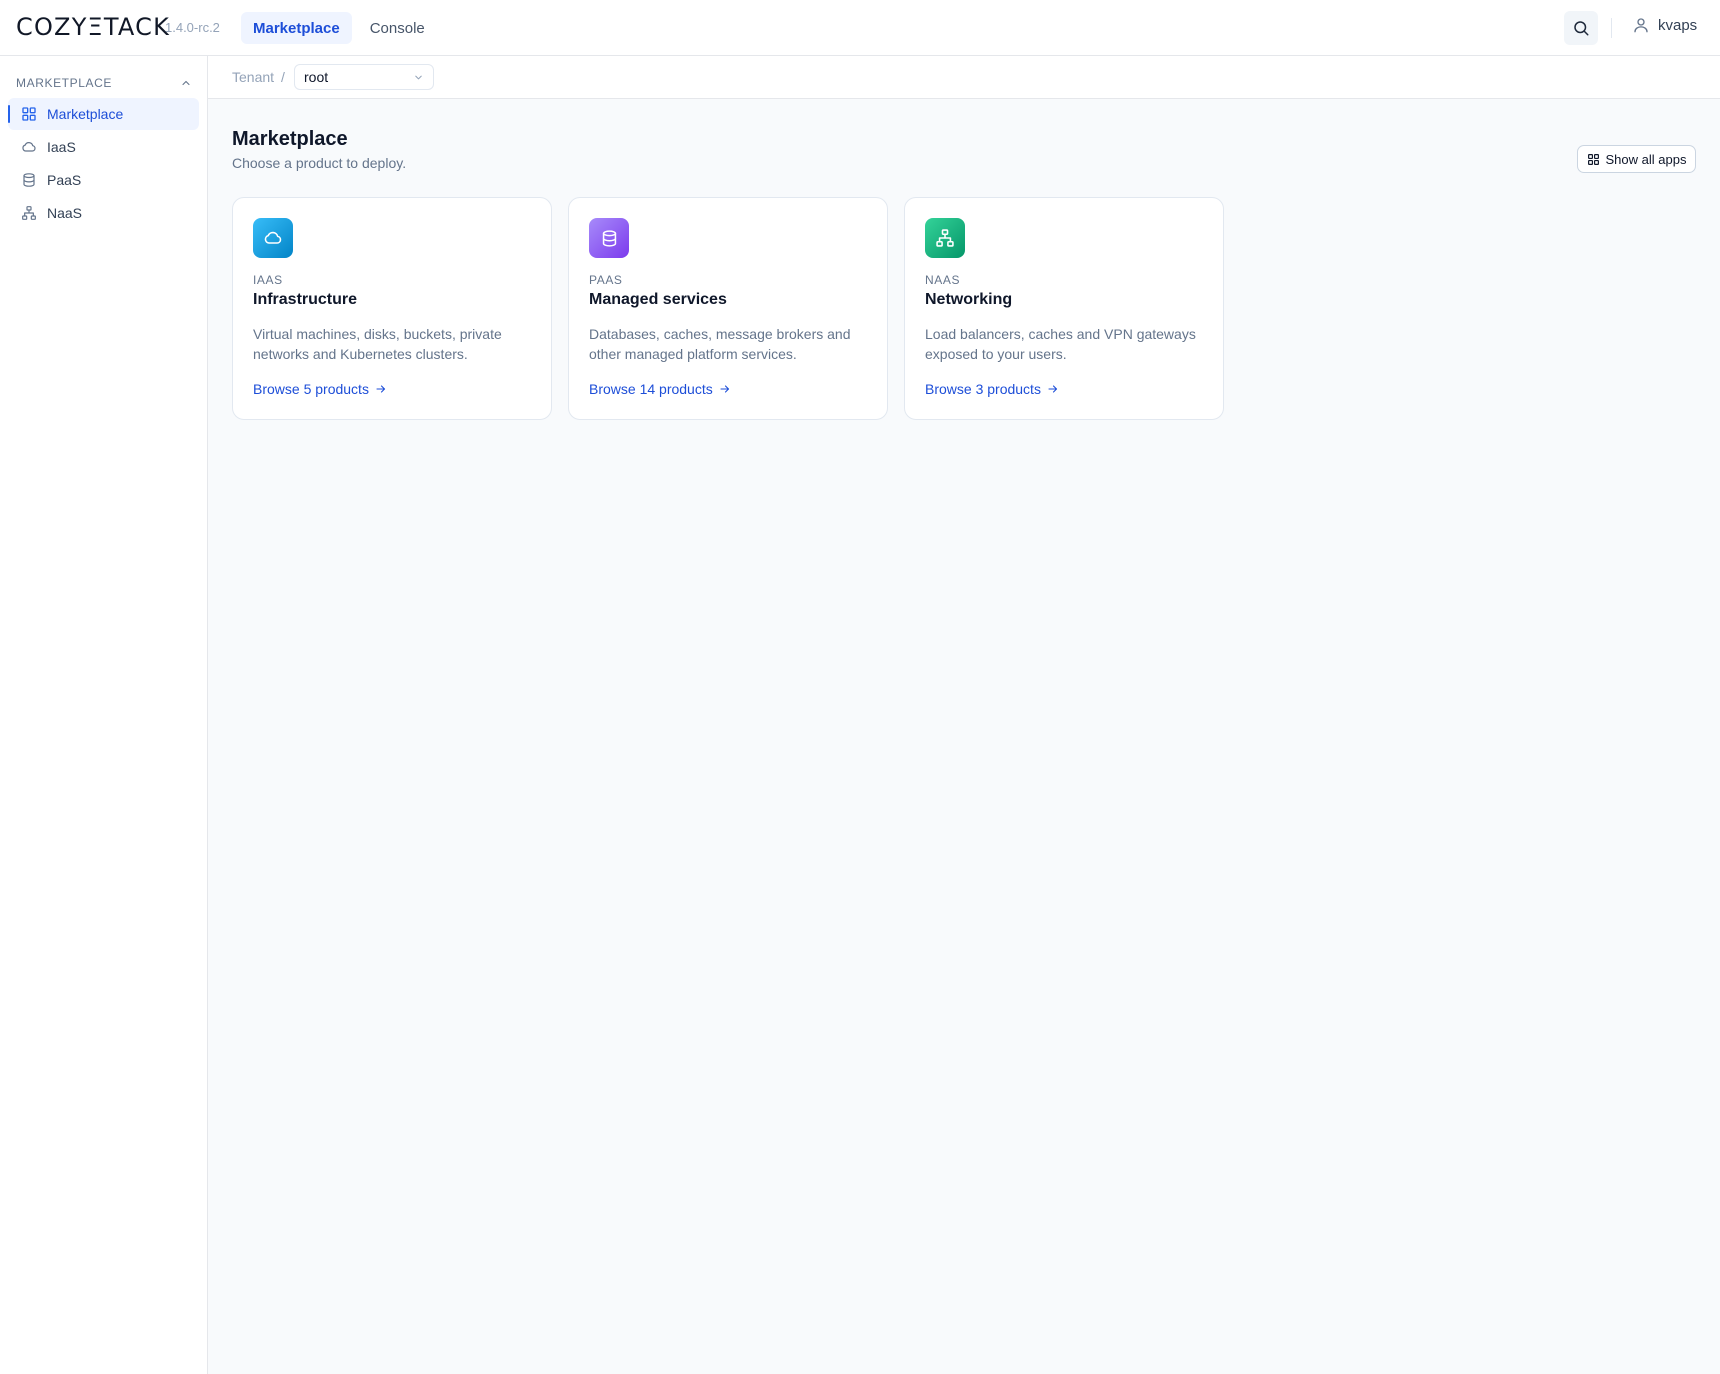 This screenshot has width=1720, height=1374. I want to click on sidebar-section-title: MARKETPLACE, so click(64, 83).